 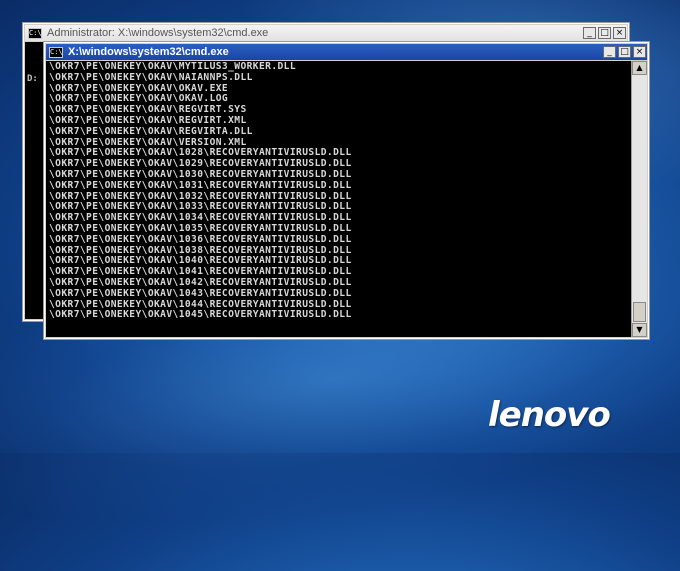 What do you see at coordinates (639, 330) in the screenshot?
I see `scroll-down-button: ▼` at bounding box center [639, 330].